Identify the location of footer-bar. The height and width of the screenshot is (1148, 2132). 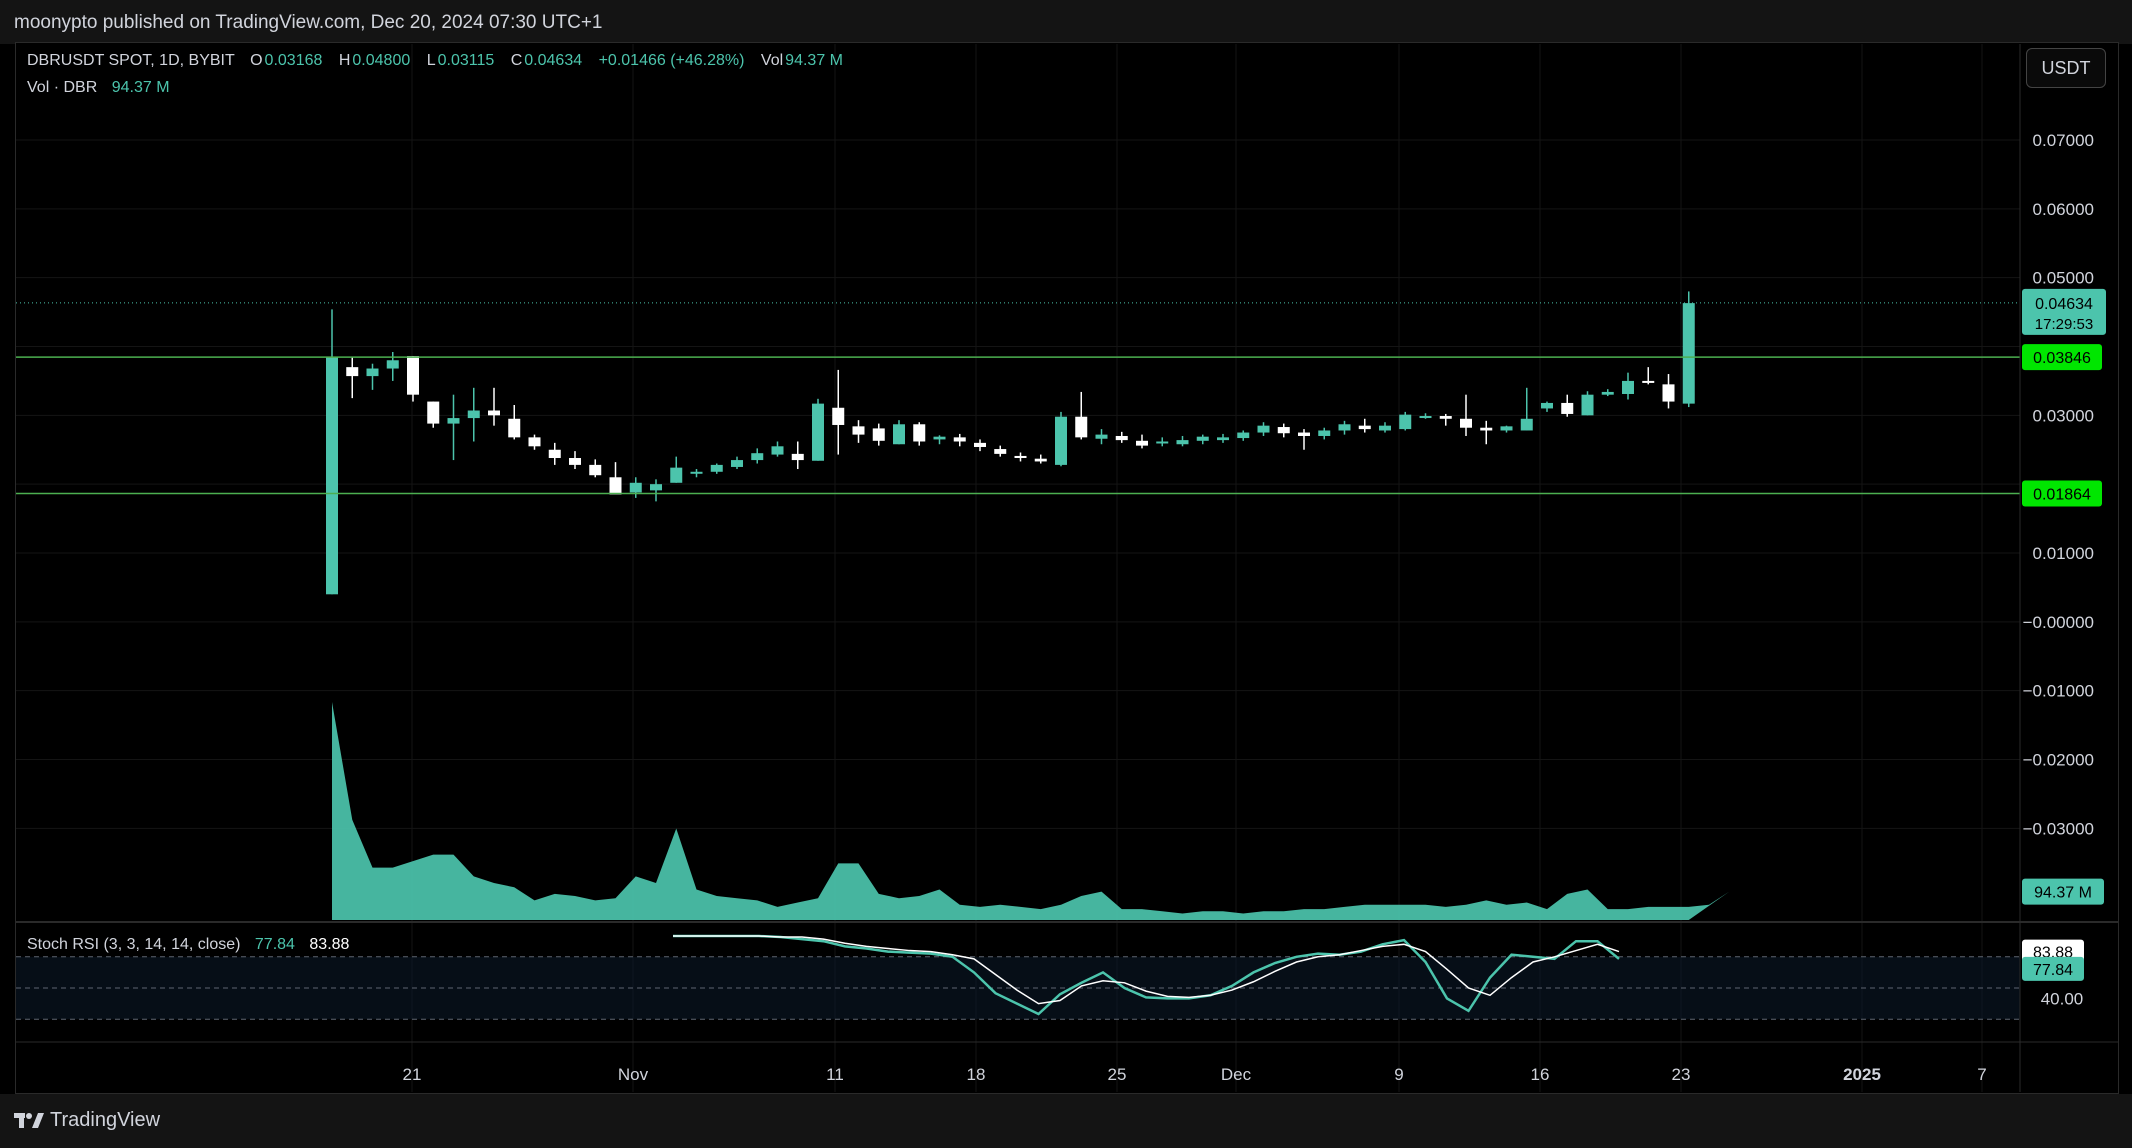
(1066, 1121).